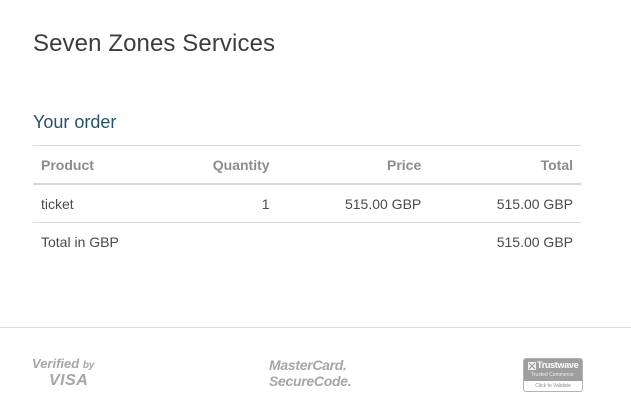  I want to click on merchant-name: Seven Zones Services, so click(154, 43).